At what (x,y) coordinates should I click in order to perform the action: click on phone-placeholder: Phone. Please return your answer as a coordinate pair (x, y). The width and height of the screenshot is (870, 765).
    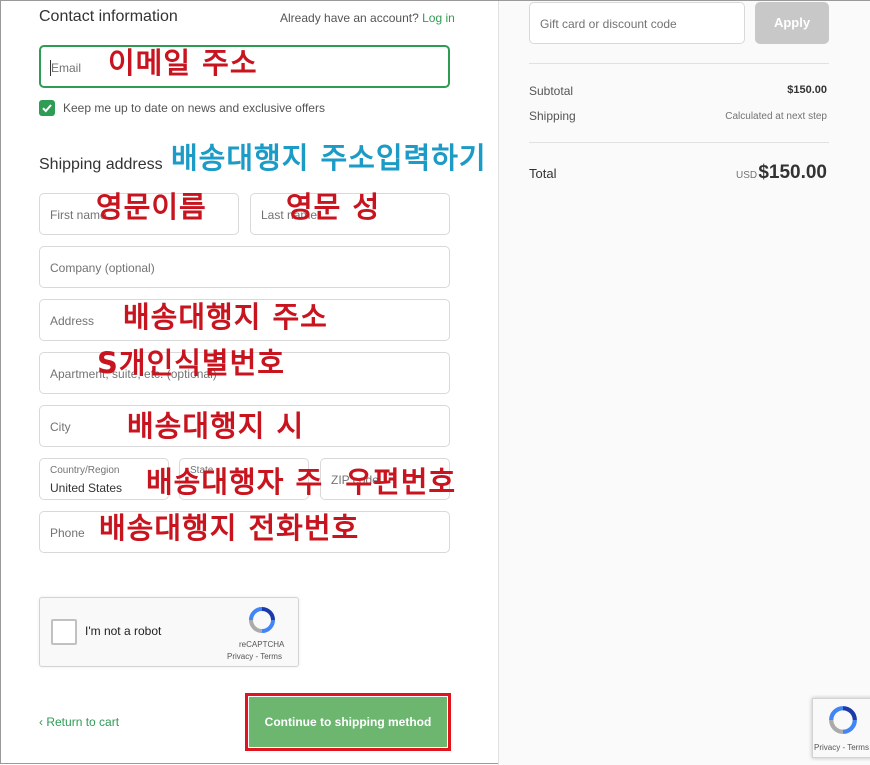
    Looking at the image, I should click on (67, 533).